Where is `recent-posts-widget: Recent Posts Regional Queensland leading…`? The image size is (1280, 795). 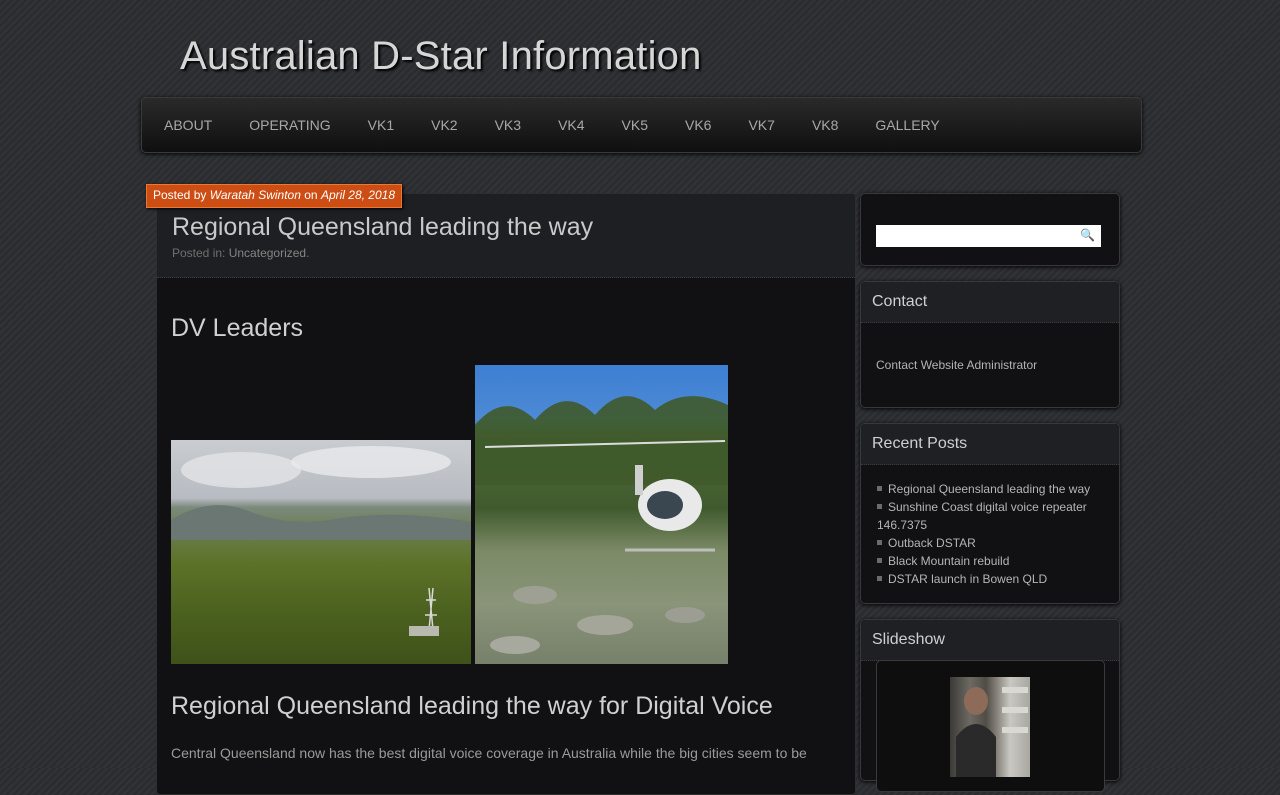 recent-posts-widget: Recent Posts Regional Queensland leading… is located at coordinates (990, 513).